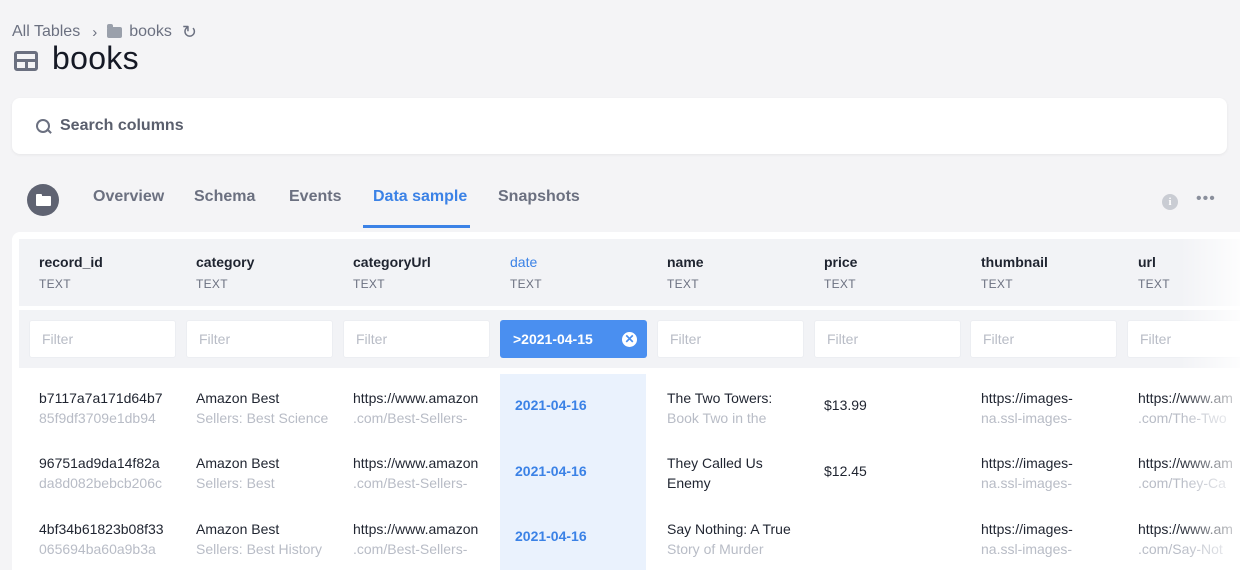 Image resolution: width=1240 pixels, height=570 pixels. Describe the element at coordinates (225, 262) in the screenshot. I see `column-name: category` at that location.